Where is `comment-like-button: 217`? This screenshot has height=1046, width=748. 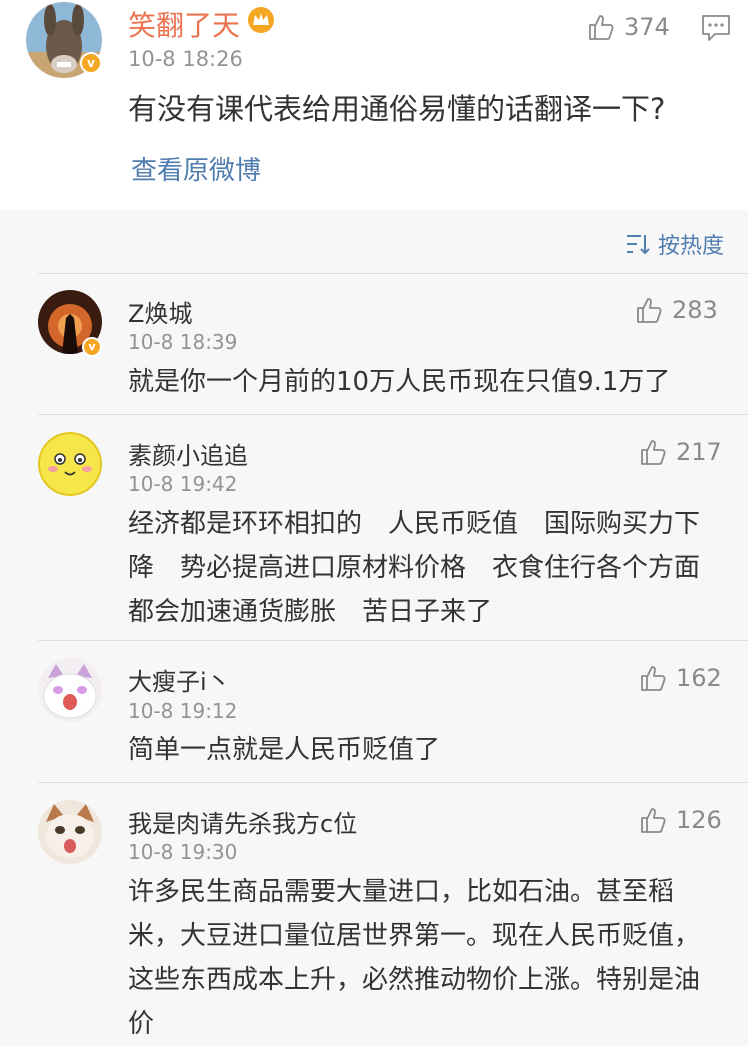 comment-like-button: 217 is located at coordinates (680, 452).